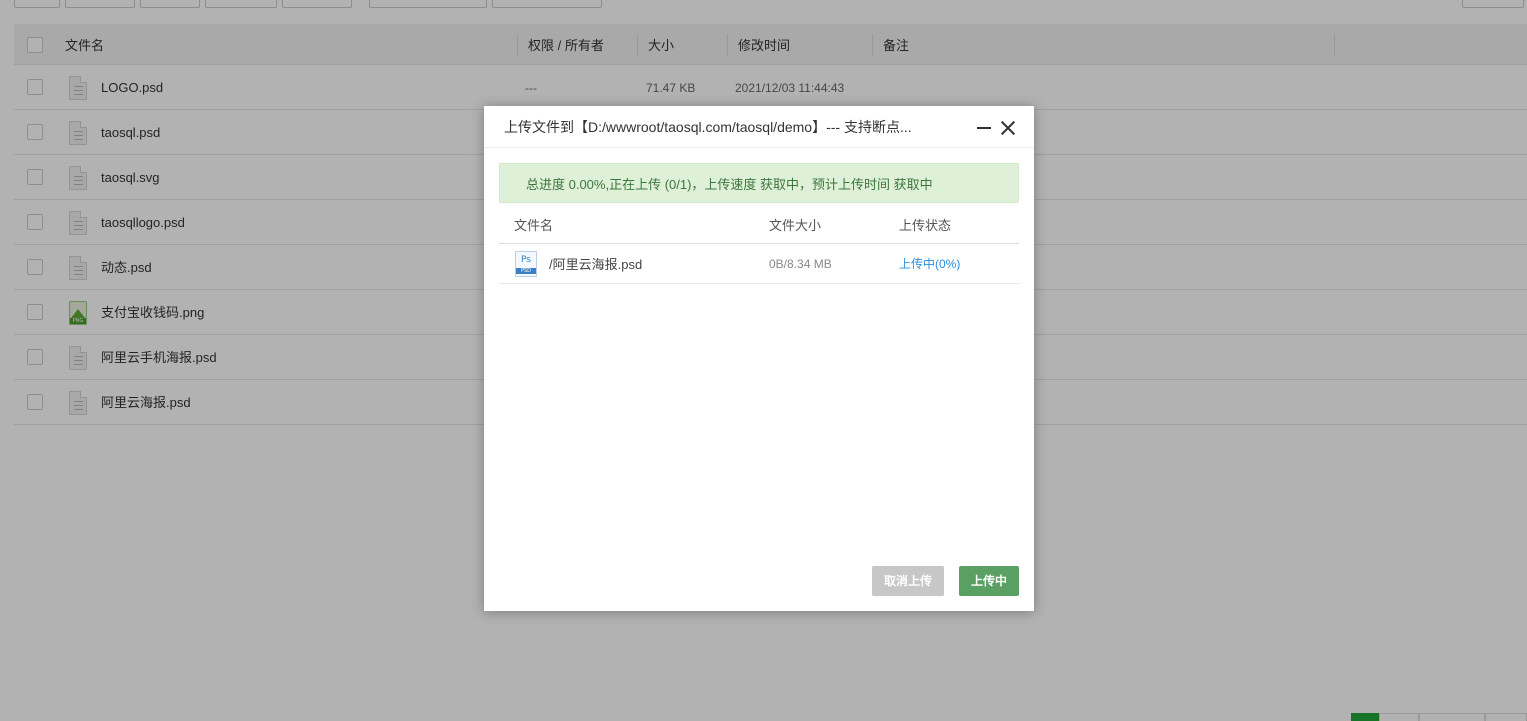 This screenshot has height=721, width=1527. I want to click on upload-list-header: 文件名 文件大小 上传状态, so click(759, 225).